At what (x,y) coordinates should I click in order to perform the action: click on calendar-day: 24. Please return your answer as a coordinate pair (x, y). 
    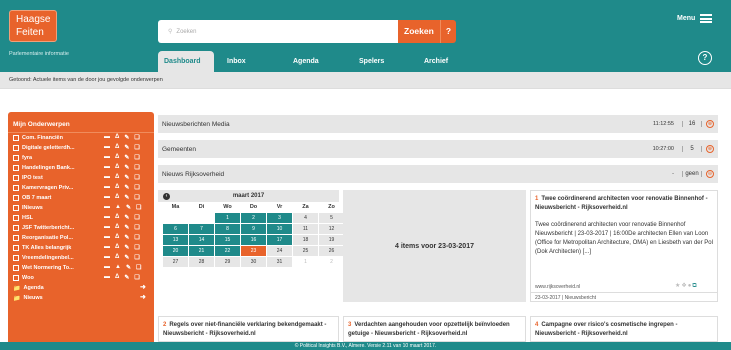
    Looking at the image, I should click on (279, 251).